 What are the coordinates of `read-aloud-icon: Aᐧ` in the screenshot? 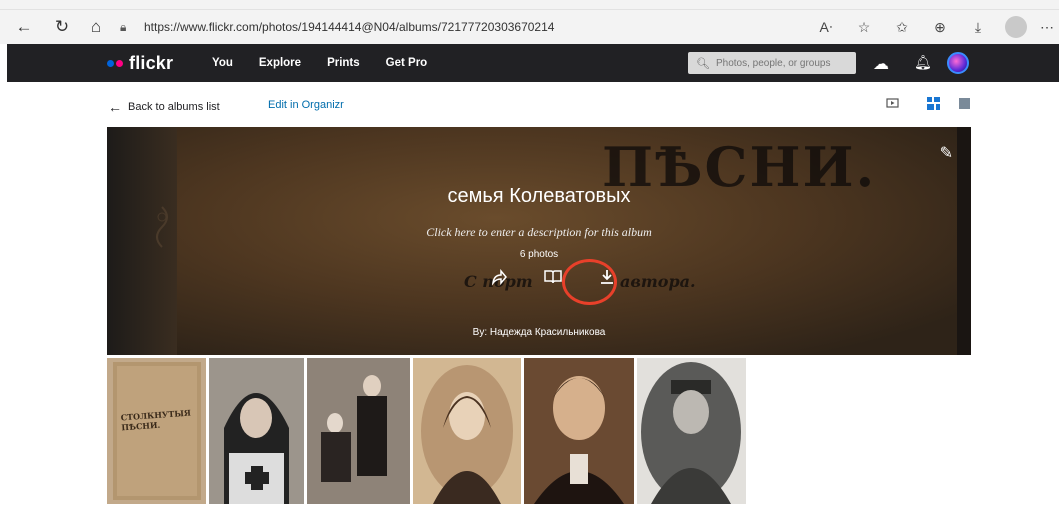 It's located at (826, 27).